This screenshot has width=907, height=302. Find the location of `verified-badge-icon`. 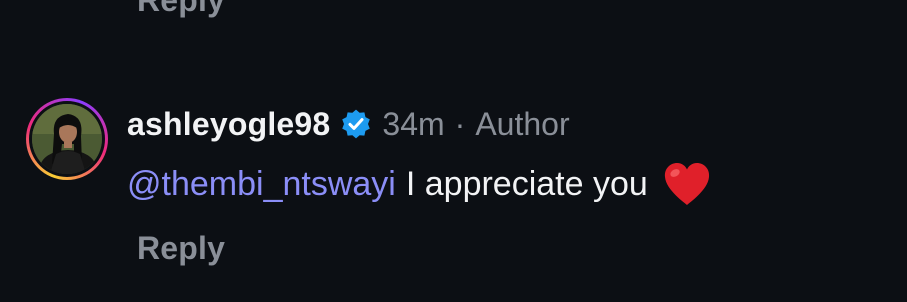

verified-badge-icon is located at coordinates (356, 124).